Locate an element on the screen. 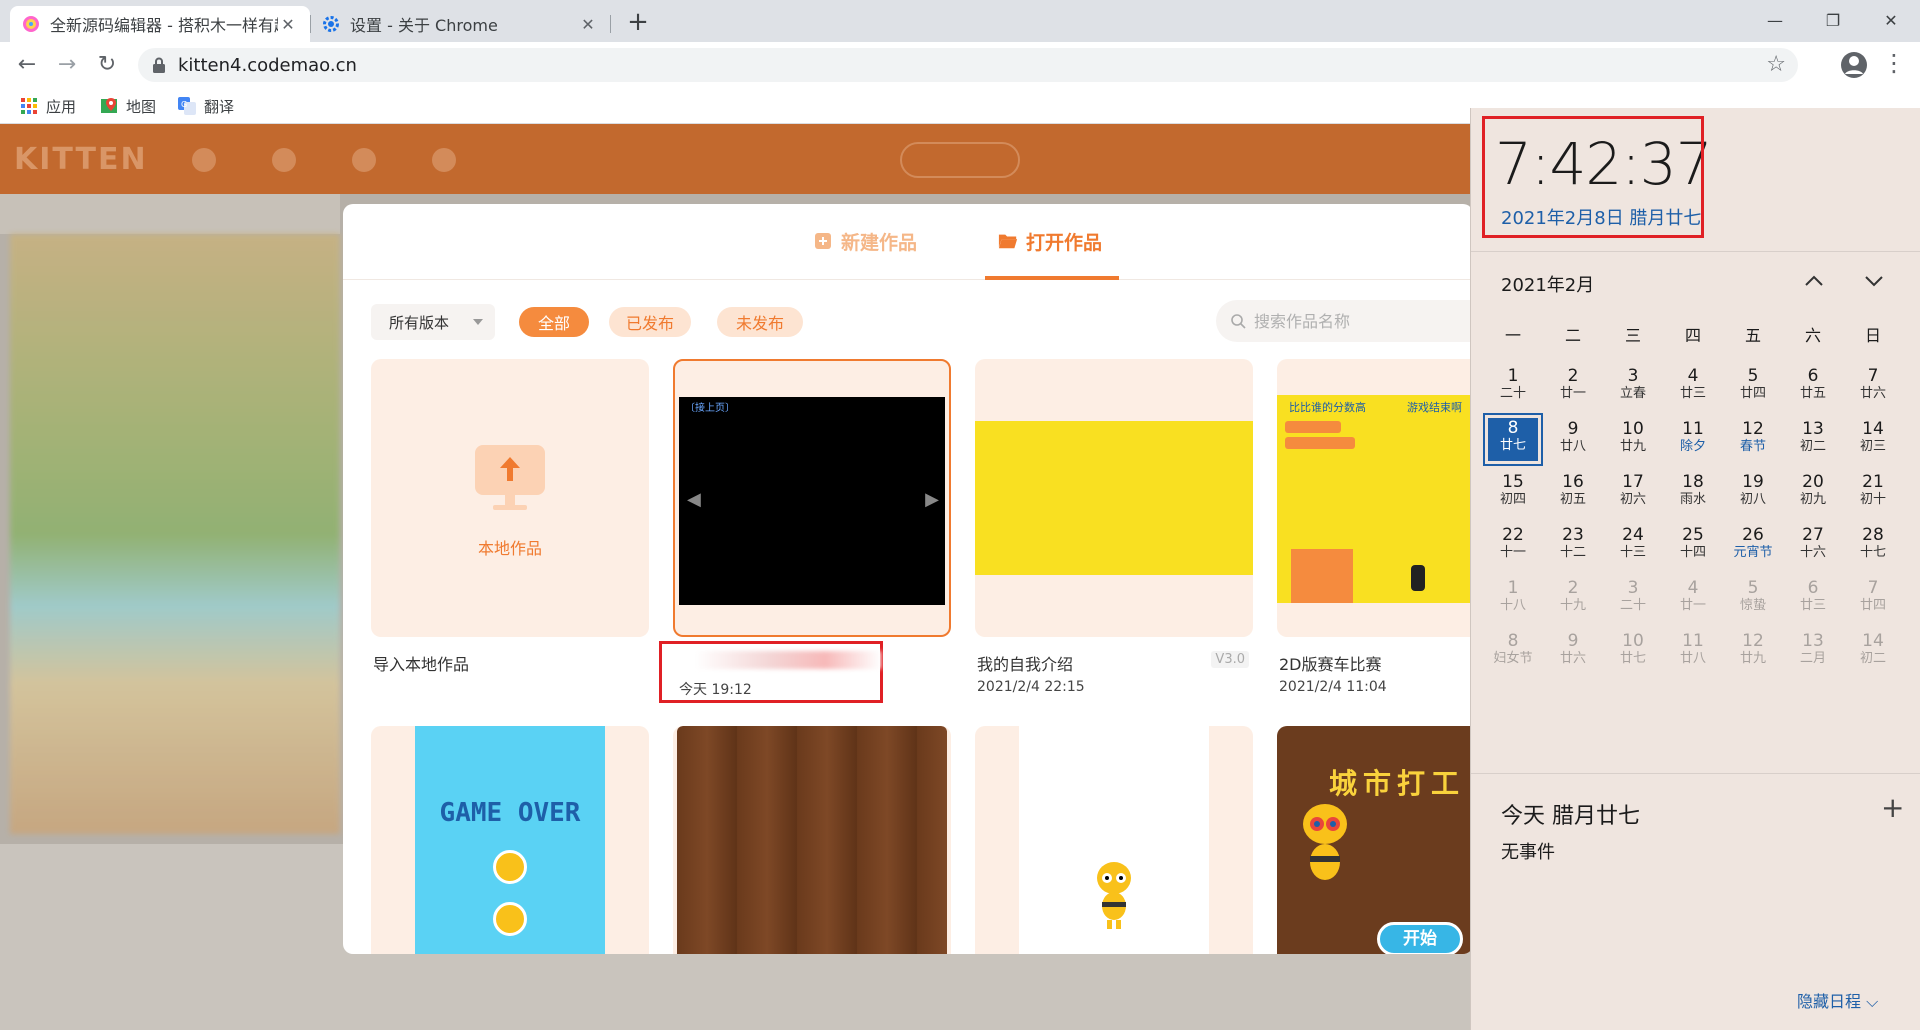  day-number: 14 is located at coordinates (1873, 429).